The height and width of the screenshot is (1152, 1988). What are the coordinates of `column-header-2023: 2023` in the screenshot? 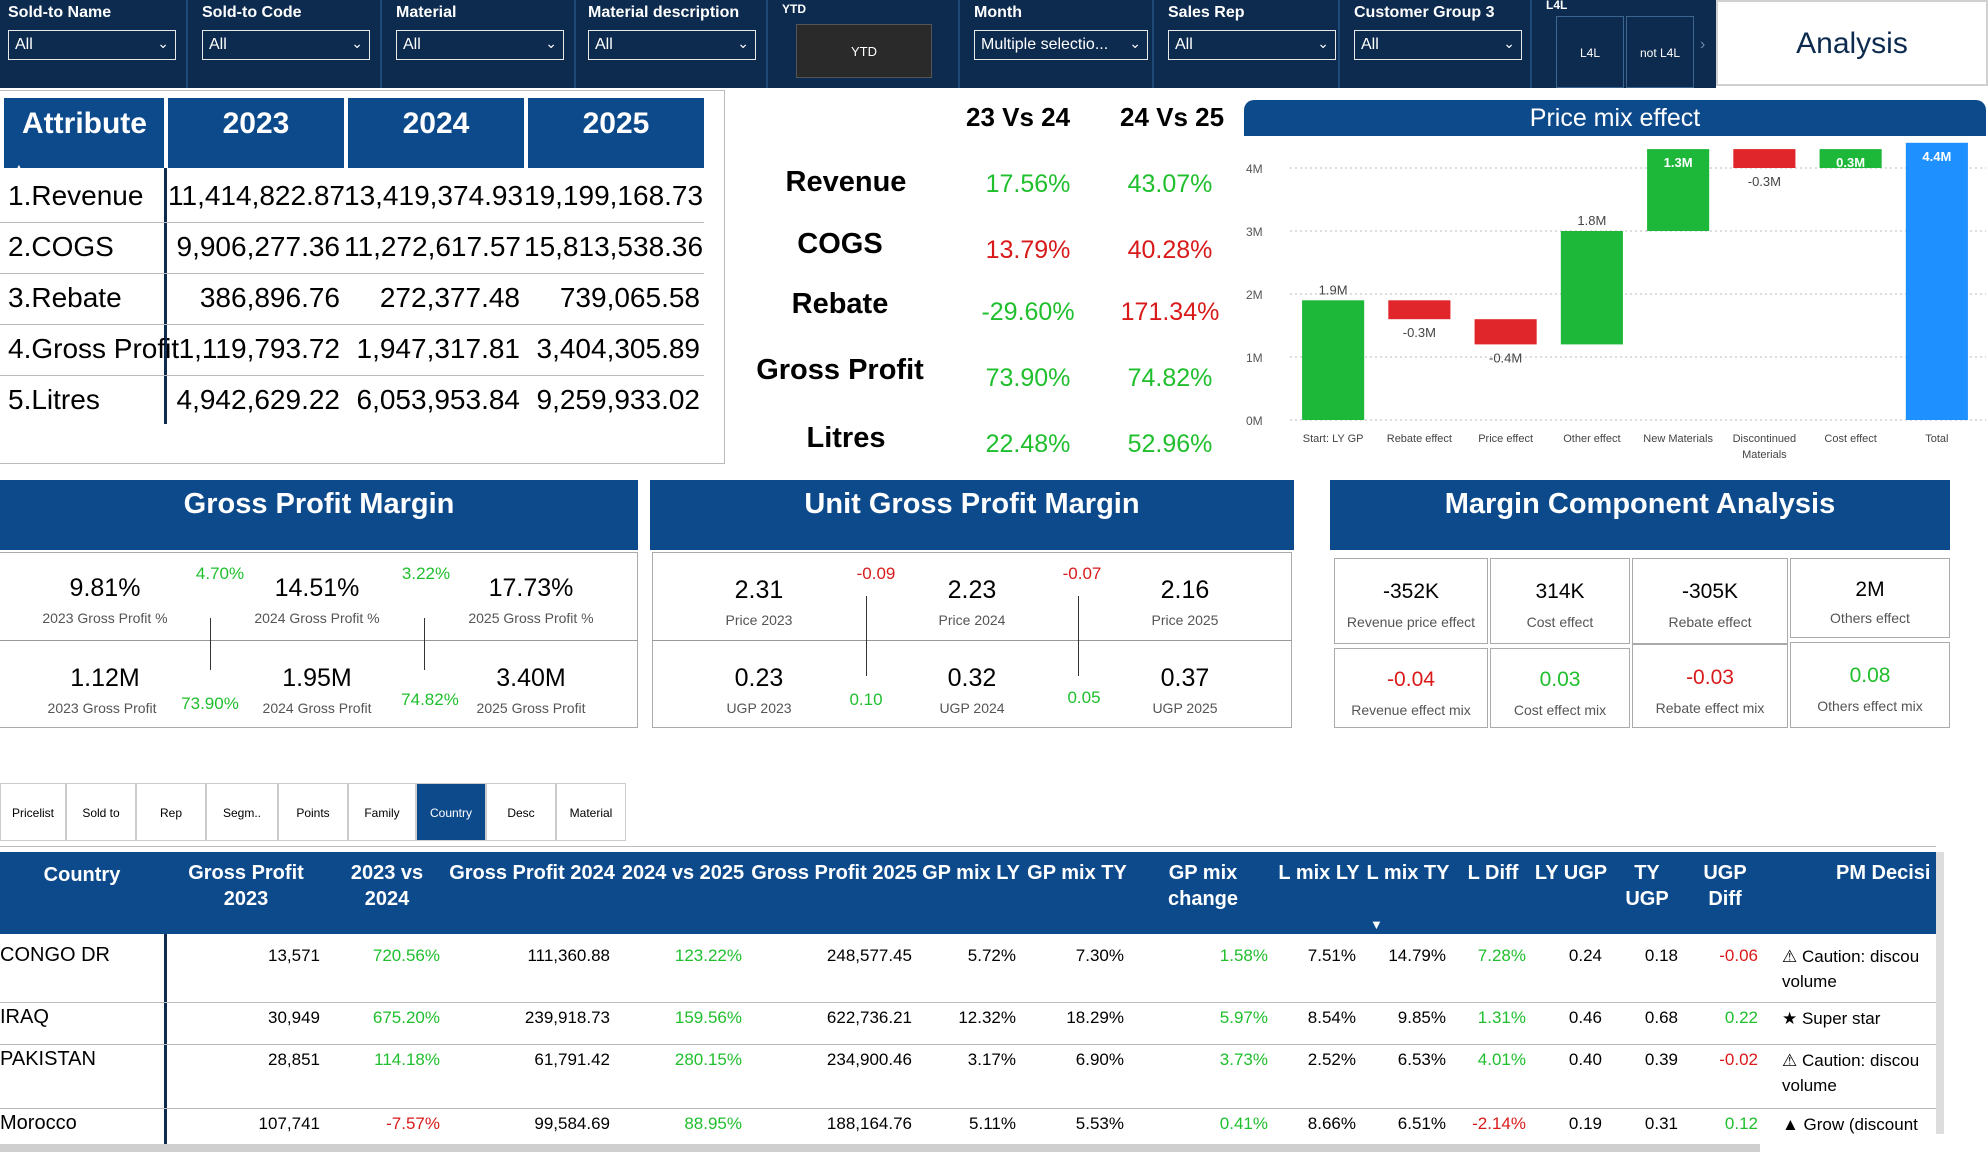 It's located at (256, 133).